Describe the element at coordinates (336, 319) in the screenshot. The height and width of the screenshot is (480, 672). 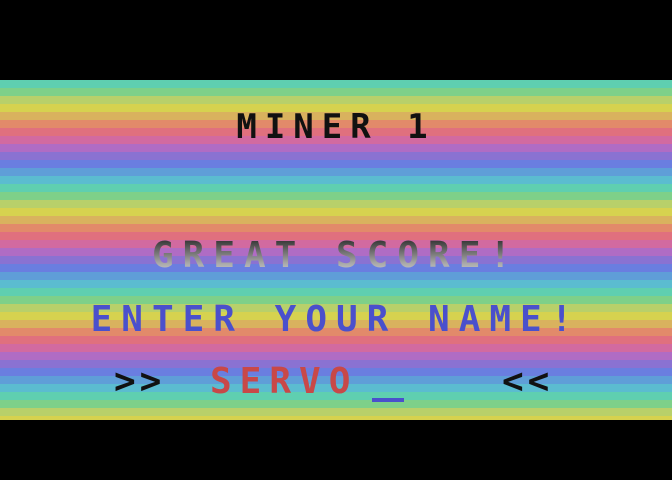
I see `enter-name-prompt: ENTER YOUR NAME!` at that location.